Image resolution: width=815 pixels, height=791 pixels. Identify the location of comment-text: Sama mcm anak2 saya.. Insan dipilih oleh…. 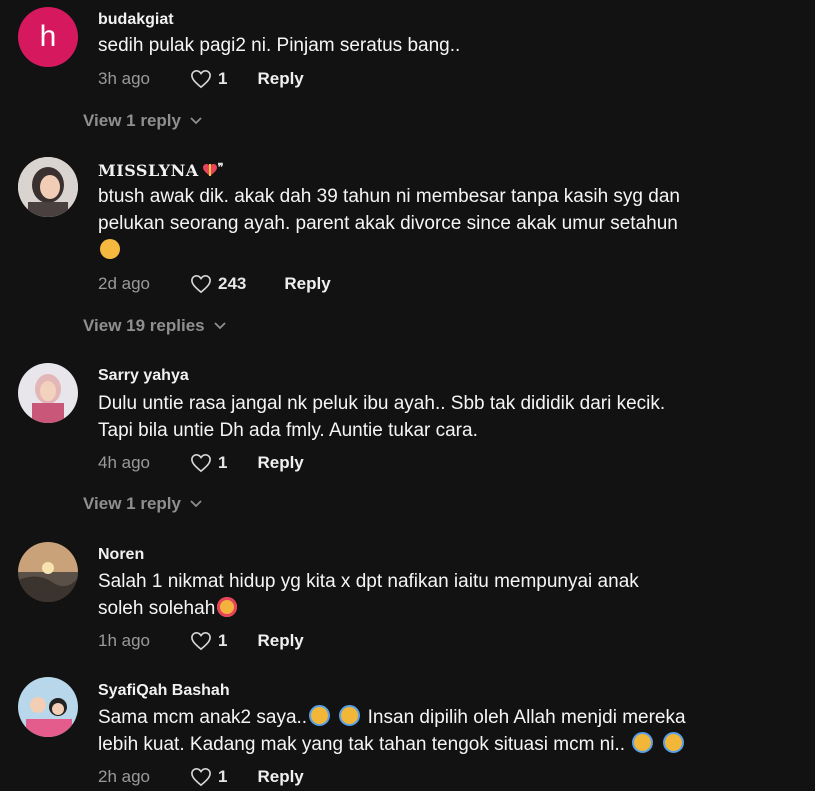
(443, 731).